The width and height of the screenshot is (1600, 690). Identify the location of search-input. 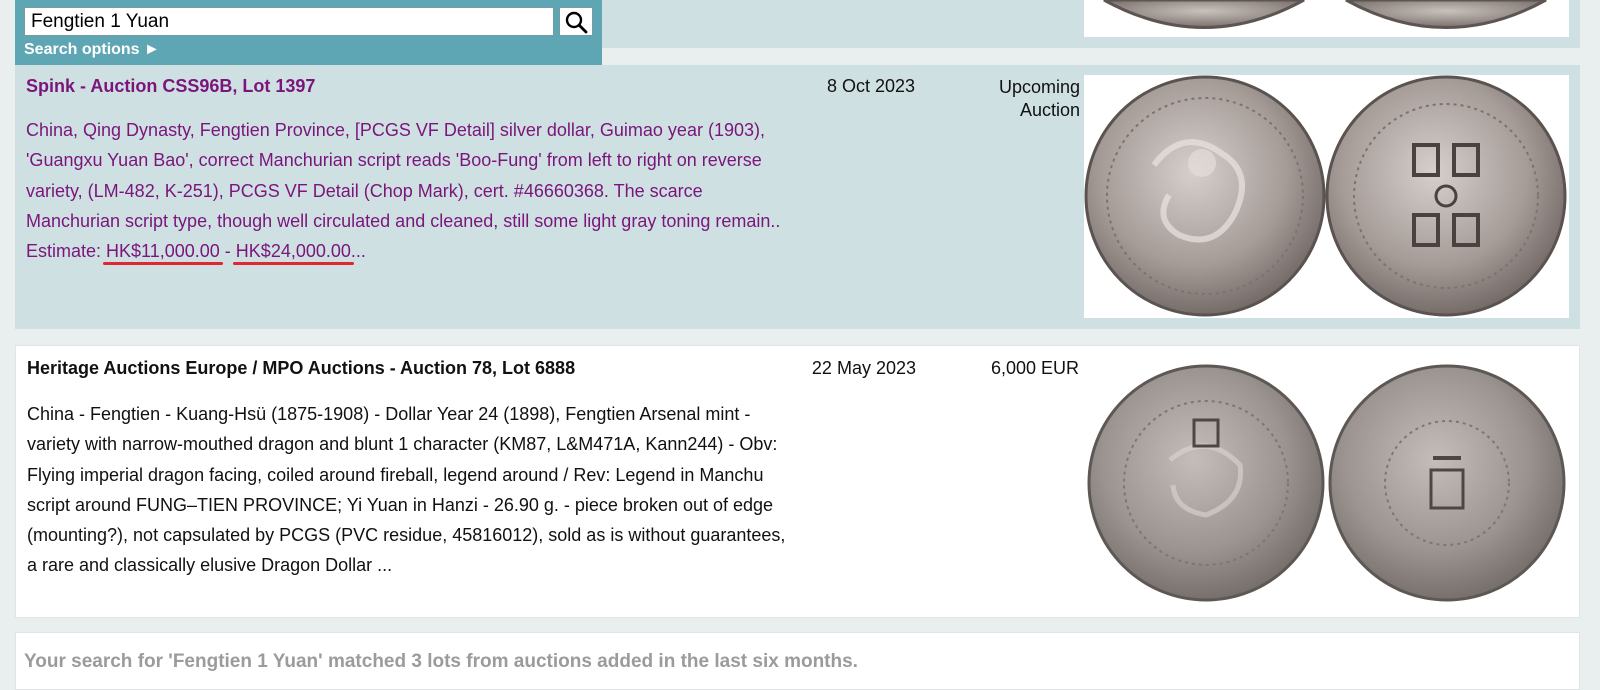
(289, 21).